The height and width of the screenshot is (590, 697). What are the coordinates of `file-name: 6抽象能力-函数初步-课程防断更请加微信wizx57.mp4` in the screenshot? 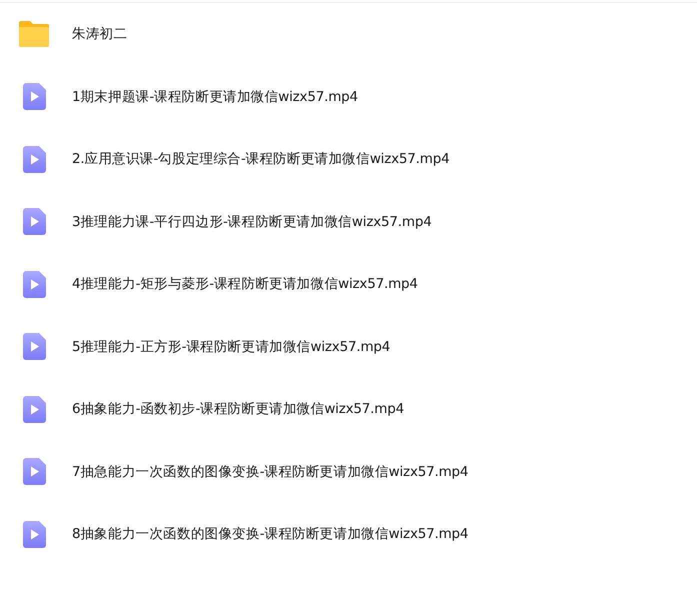 It's located at (238, 409).